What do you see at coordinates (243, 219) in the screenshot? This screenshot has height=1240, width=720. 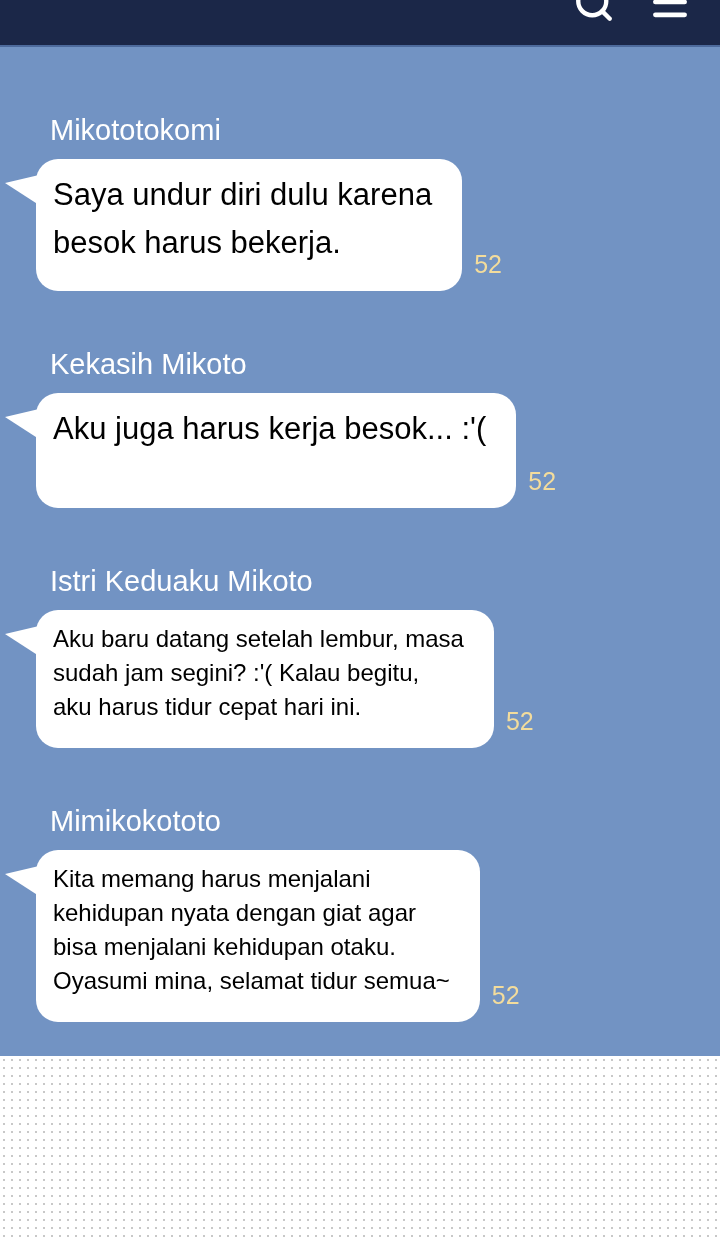 I see `message-text: Saya undur diri dulu karena besok harus bekerja.` at bounding box center [243, 219].